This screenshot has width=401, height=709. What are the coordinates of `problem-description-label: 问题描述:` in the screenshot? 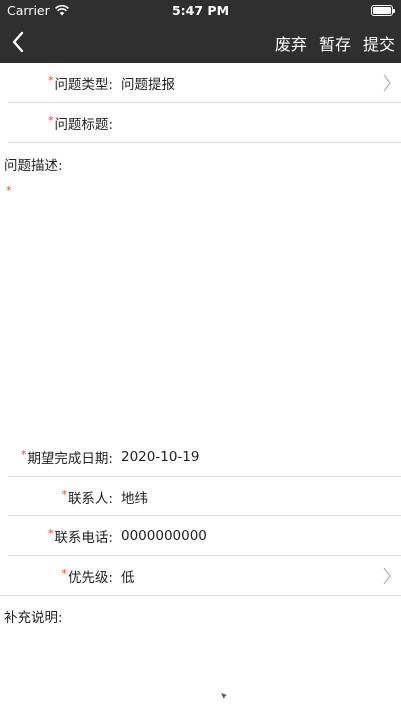 It's located at (33, 166).